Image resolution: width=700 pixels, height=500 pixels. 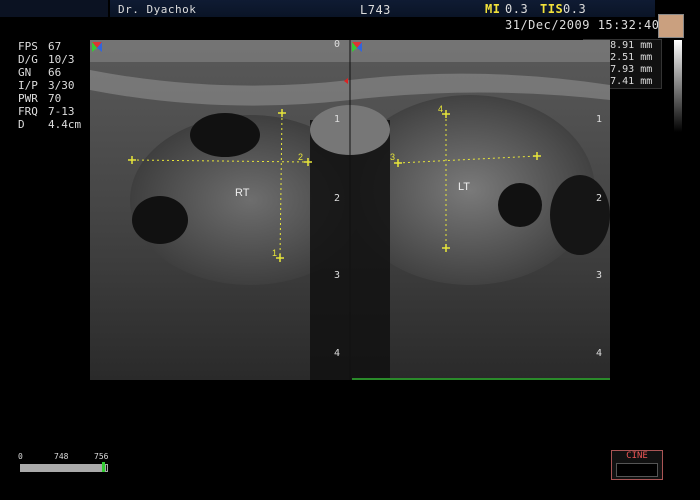 What do you see at coordinates (440, 109) in the screenshot?
I see `caliper-number: 4` at bounding box center [440, 109].